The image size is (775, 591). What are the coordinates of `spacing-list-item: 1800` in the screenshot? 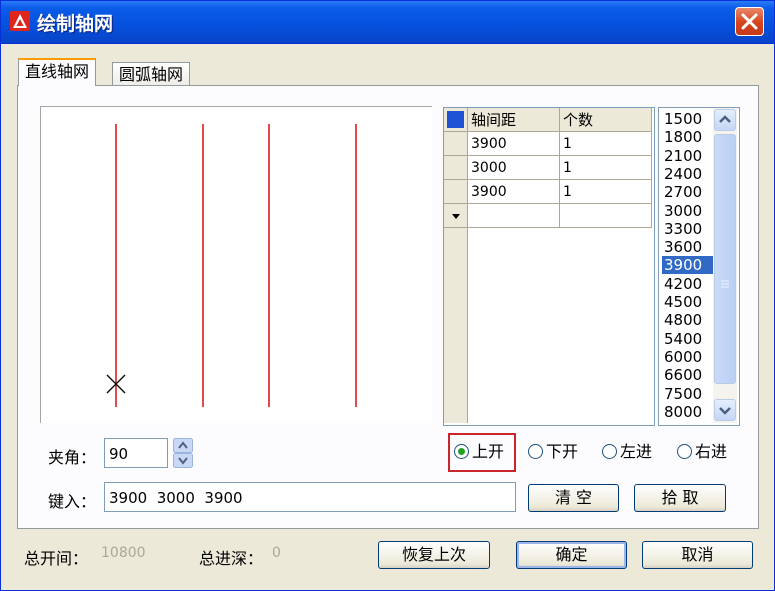 It's located at (688, 137).